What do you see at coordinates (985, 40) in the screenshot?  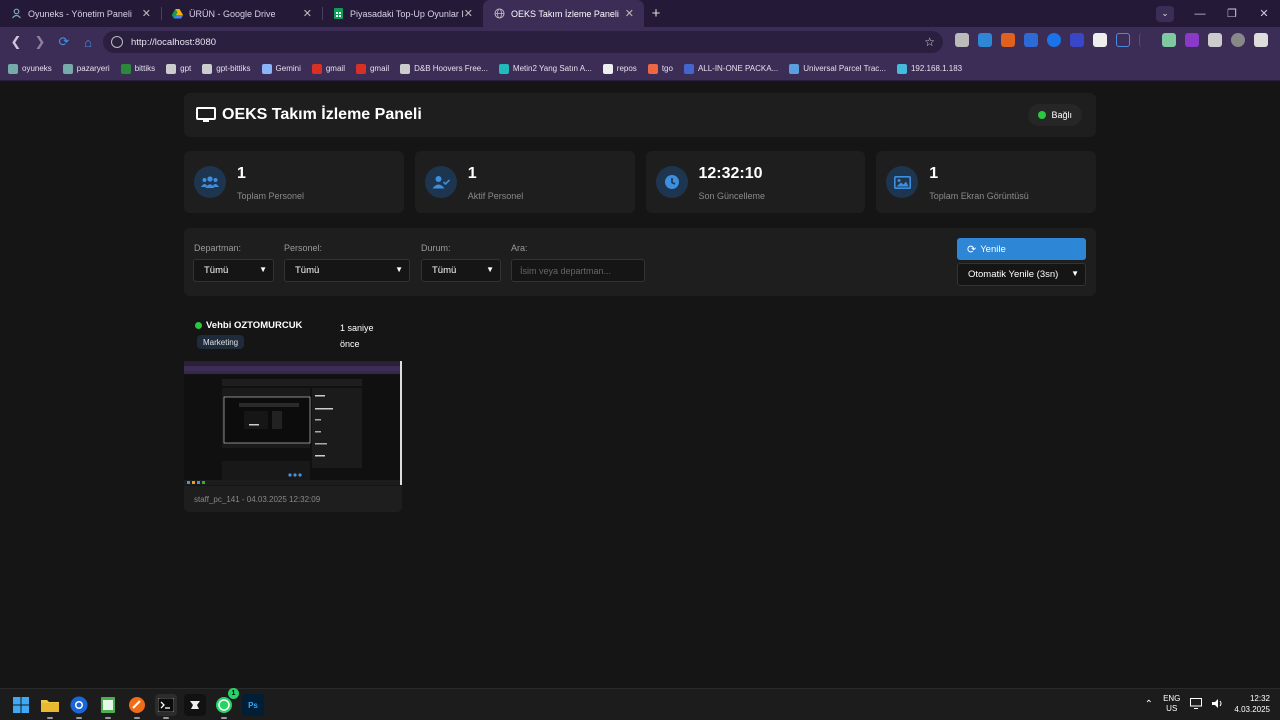 I see `download-extension-icon` at bounding box center [985, 40].